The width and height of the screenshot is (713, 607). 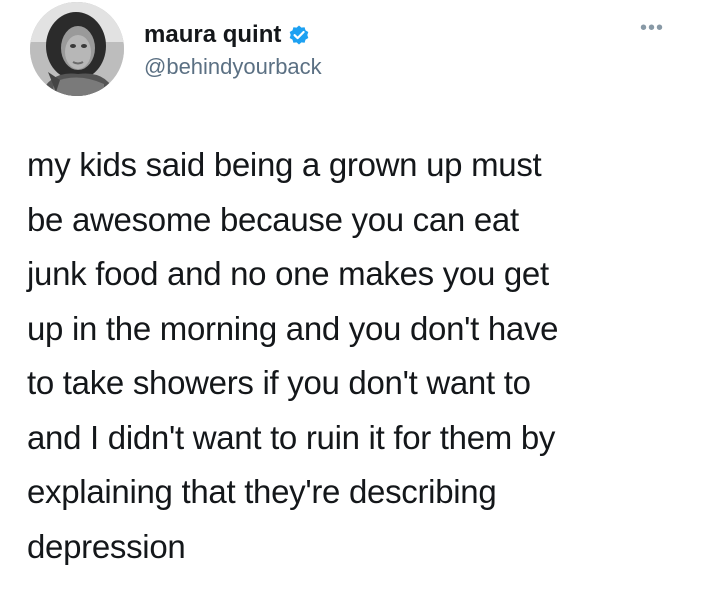 What do you see at coordinates (233, 67) in the screenshot?
I see `user-handle: @behindyourback` at bounding box center [233, 67].